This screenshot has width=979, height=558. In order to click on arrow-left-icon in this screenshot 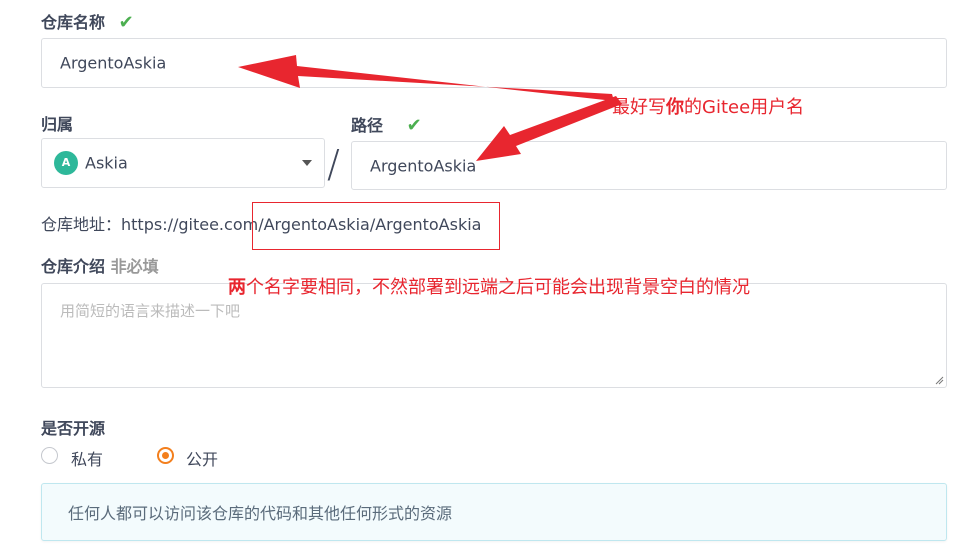, I will do `click(426, 78)`.